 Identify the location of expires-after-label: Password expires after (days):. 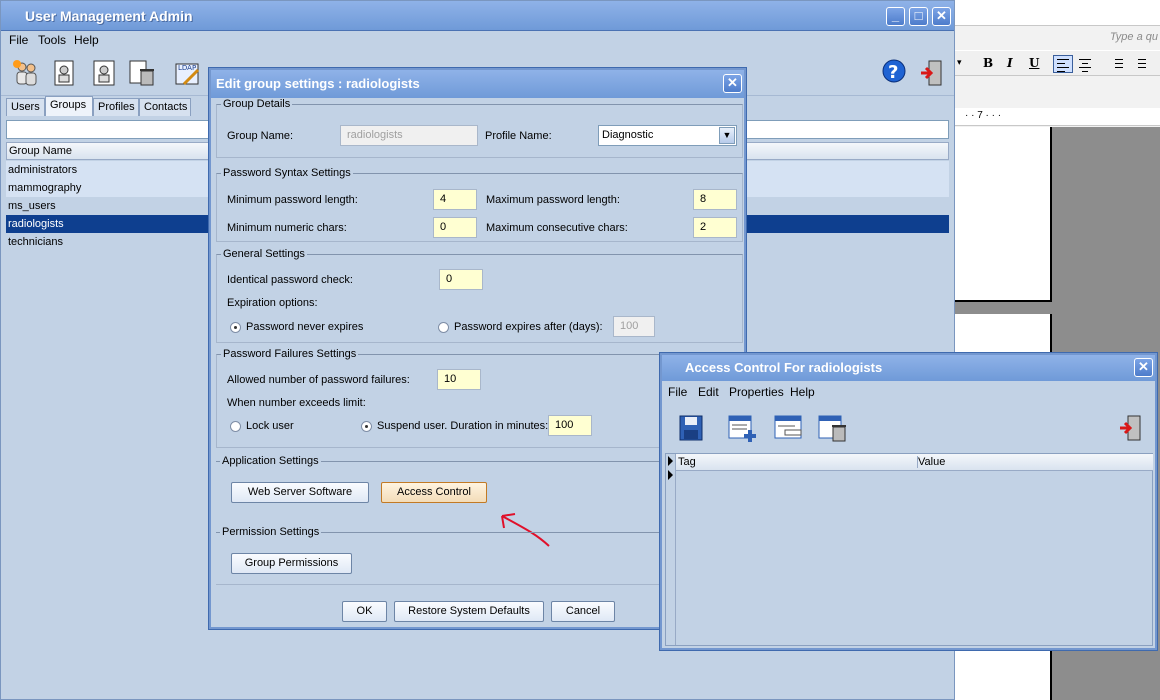
(528, 327).